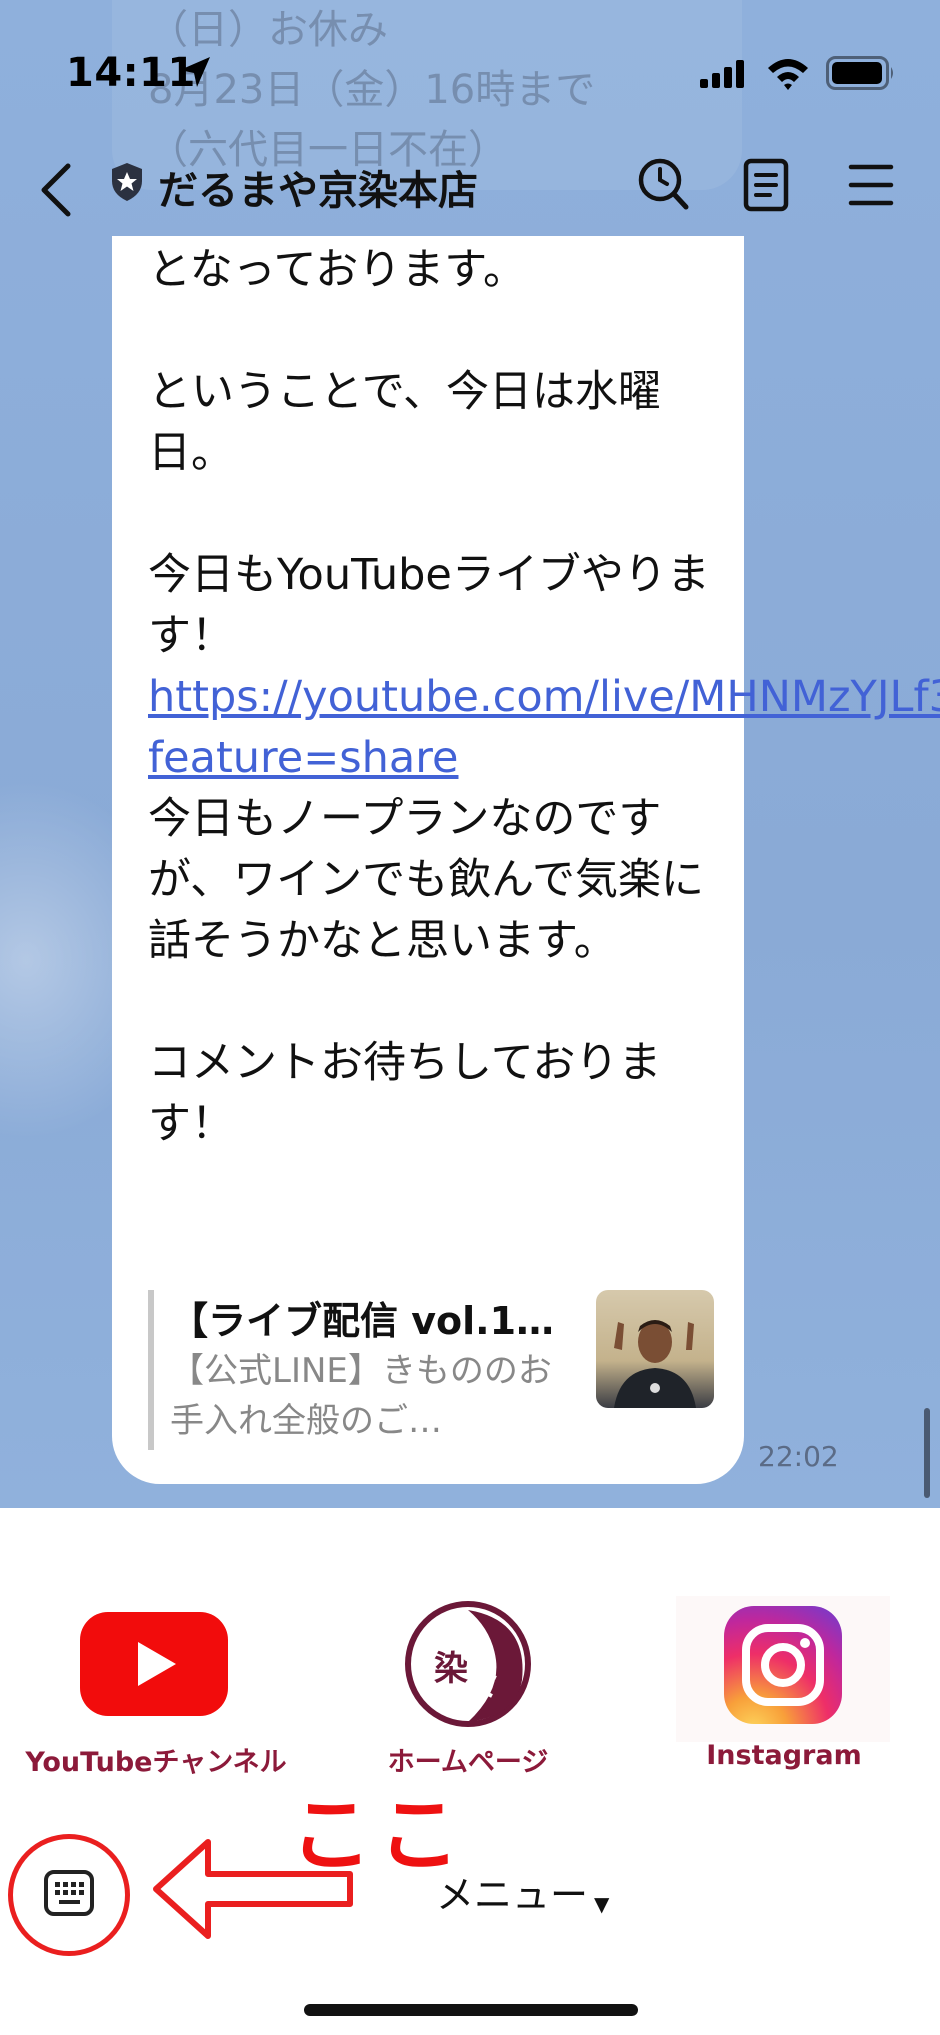 The width and height of the screenshot is (940, 2035). Describe the element at coordinates (663, 184) in the screenshot. I see `search-icon` at that location.